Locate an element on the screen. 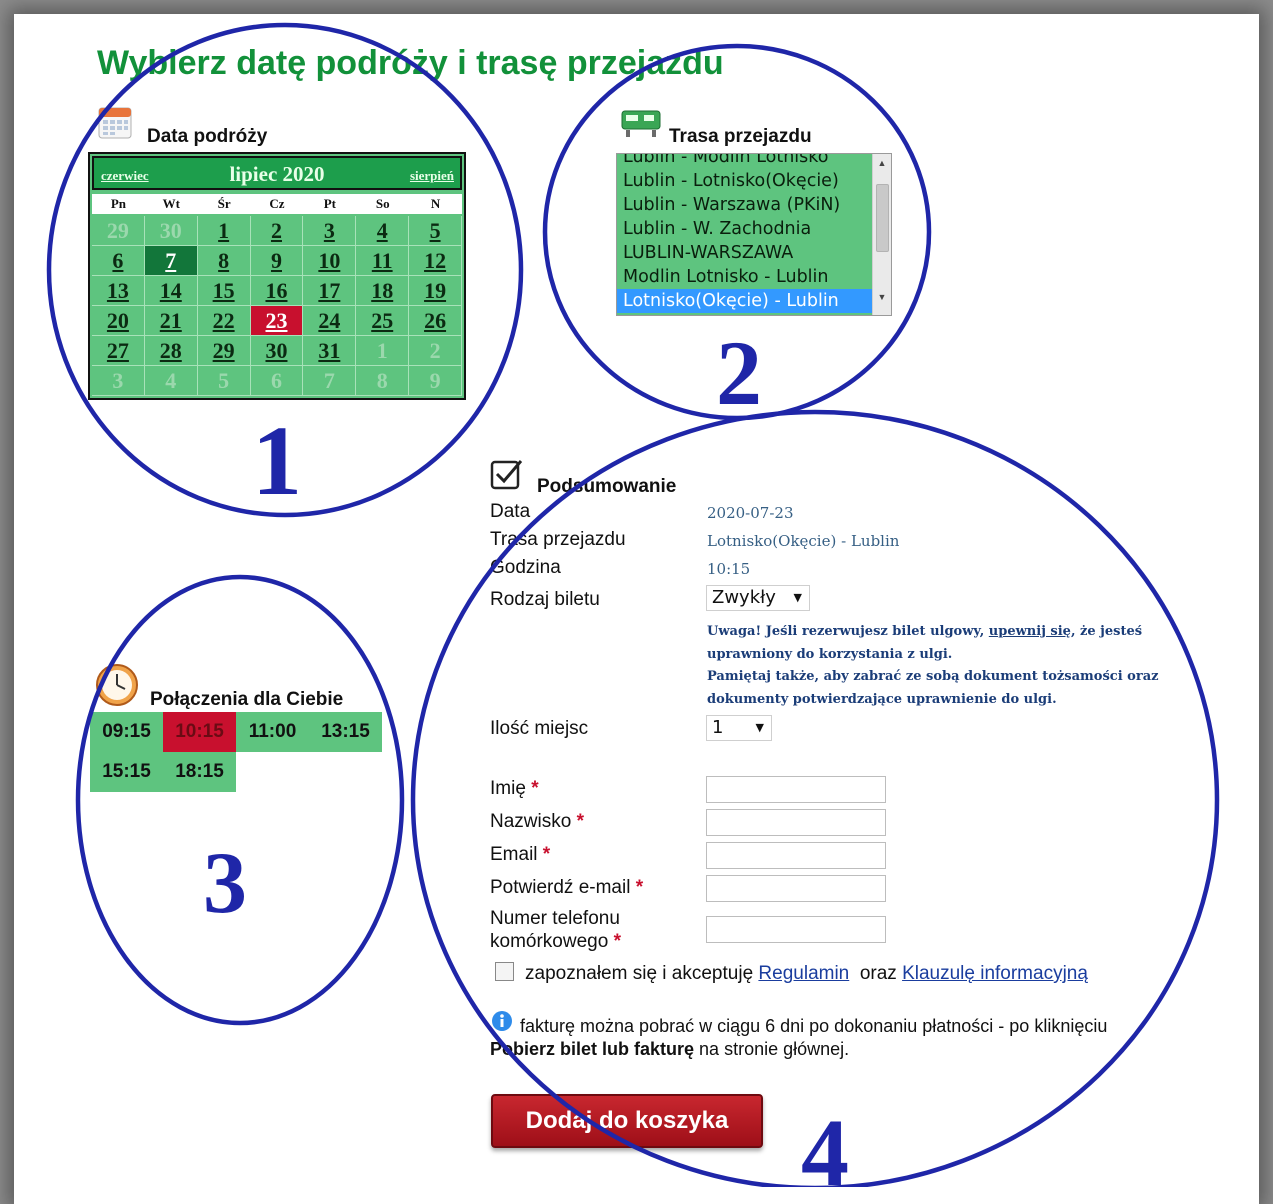 The width and height of the screenshot is (1273, 1204). calendar-day: 20 is located at coordinates (118, 321).